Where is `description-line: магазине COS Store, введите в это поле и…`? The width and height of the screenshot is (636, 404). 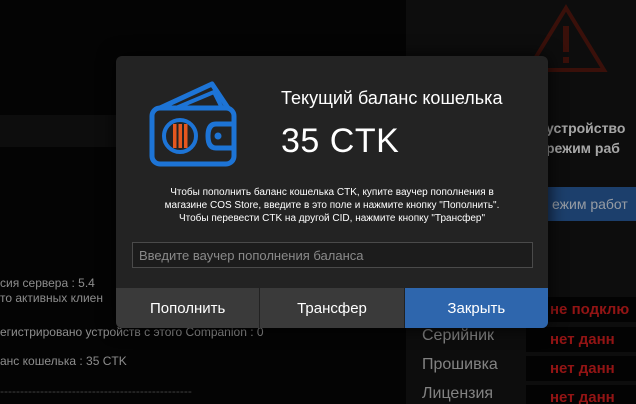
description-line: магазине COS Store, введите в это поле и… is located at coordinates (332, 205).